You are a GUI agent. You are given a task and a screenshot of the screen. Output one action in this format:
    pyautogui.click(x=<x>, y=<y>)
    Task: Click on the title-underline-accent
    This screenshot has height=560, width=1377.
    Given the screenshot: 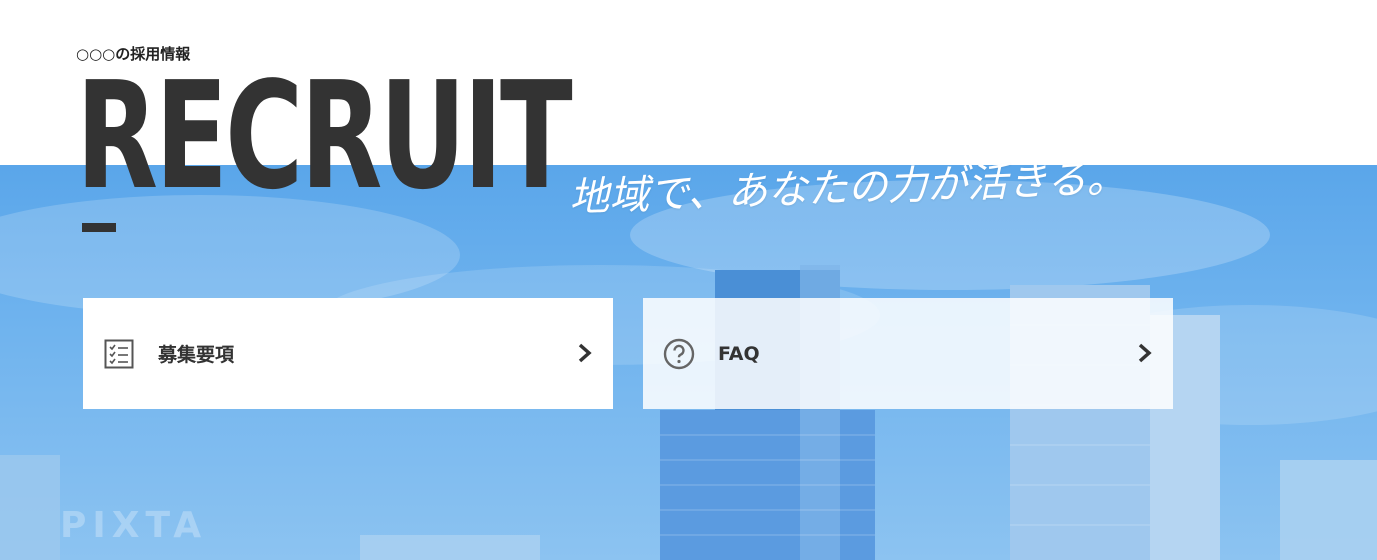 What is the action you would take?
    pyautogui.click(x=99, y=227)
    